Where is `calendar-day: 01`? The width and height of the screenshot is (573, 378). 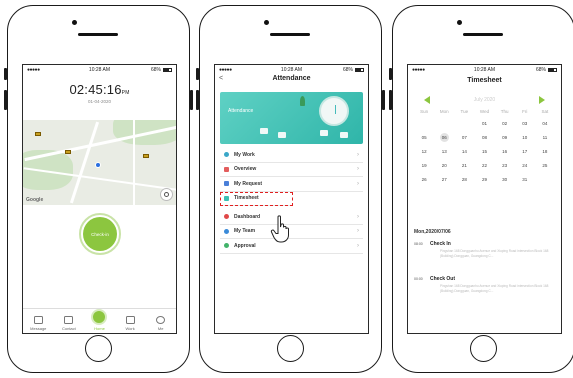 calendar-day: 01 is located at coordinates (484, 123).